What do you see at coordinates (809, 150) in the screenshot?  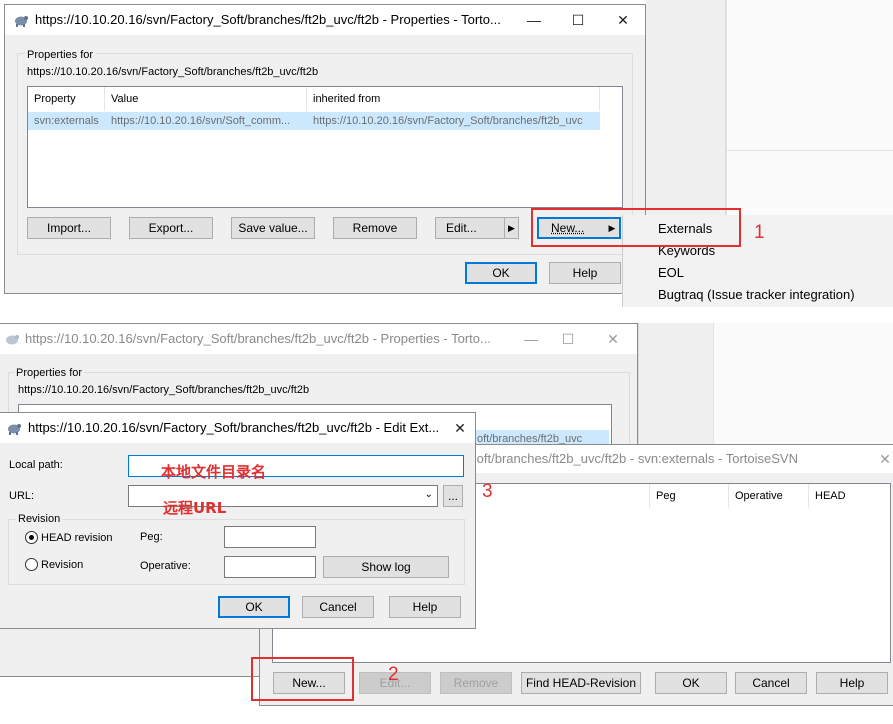 I see `background-divider` at bounding box center [809, 150].